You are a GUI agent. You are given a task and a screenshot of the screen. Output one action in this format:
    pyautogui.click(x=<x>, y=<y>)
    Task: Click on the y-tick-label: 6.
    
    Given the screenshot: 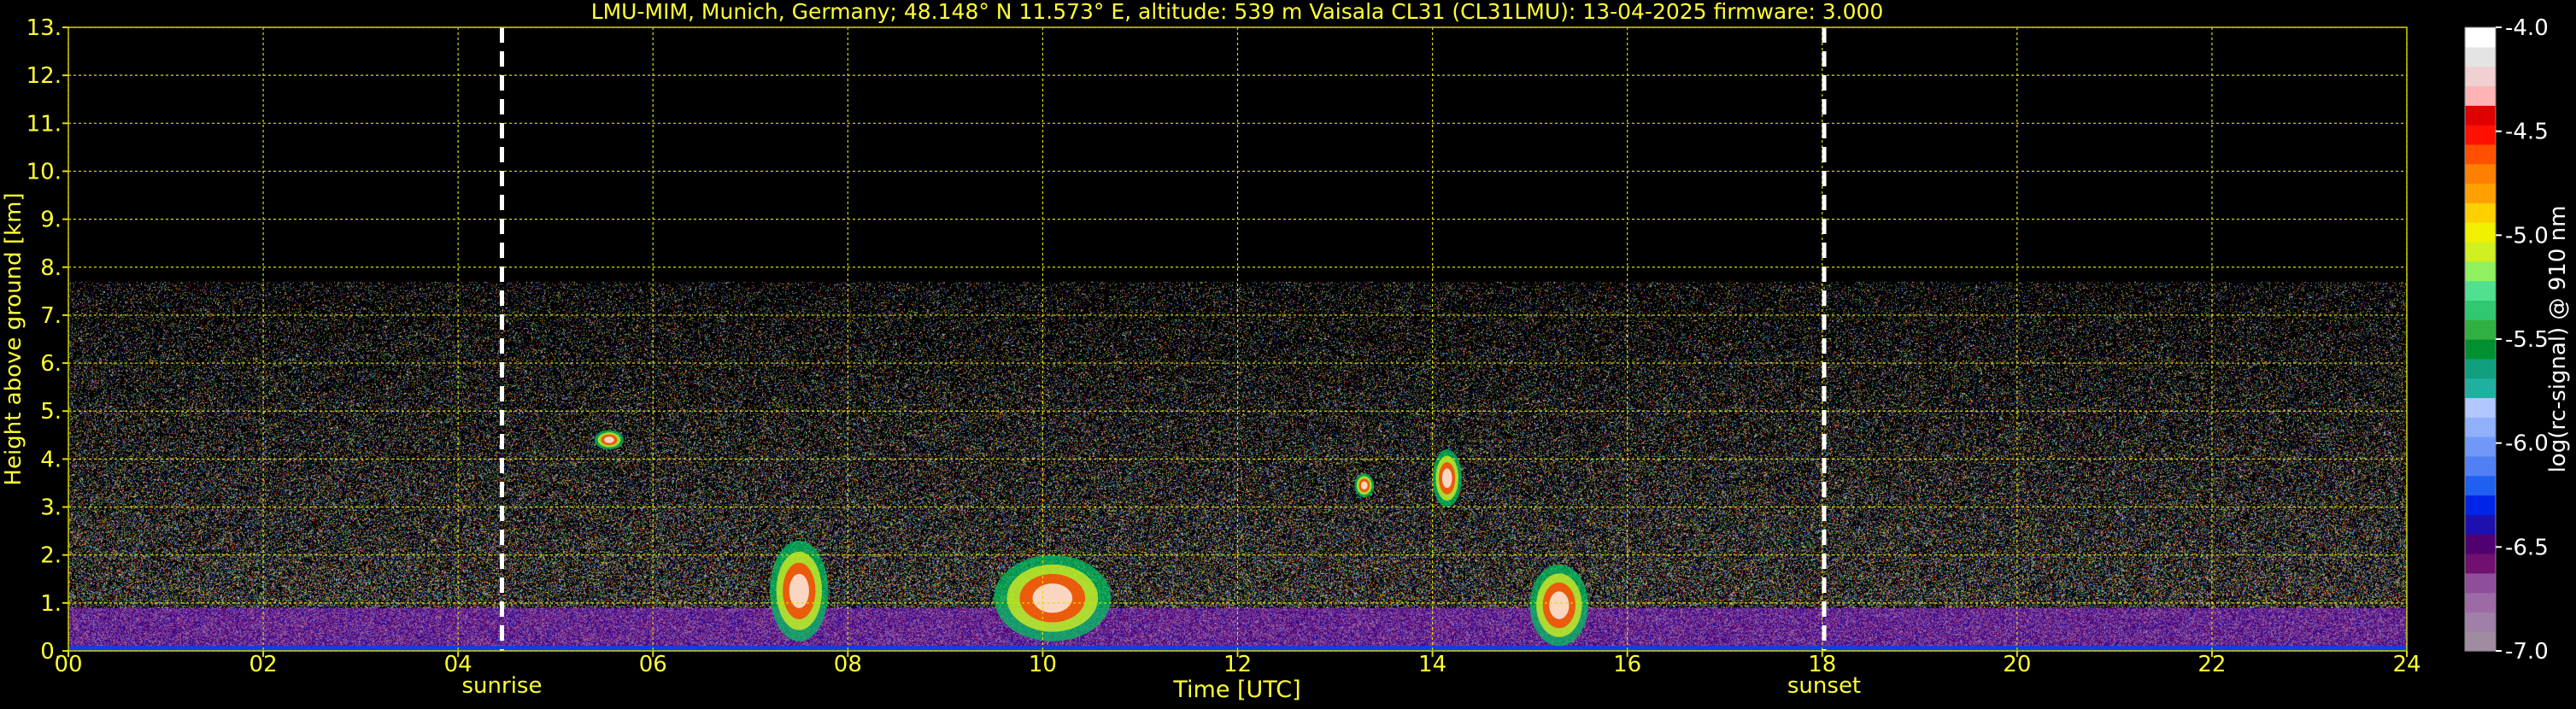 What is the action you would take?
    pyautogui.click(x=51, y=364)
    